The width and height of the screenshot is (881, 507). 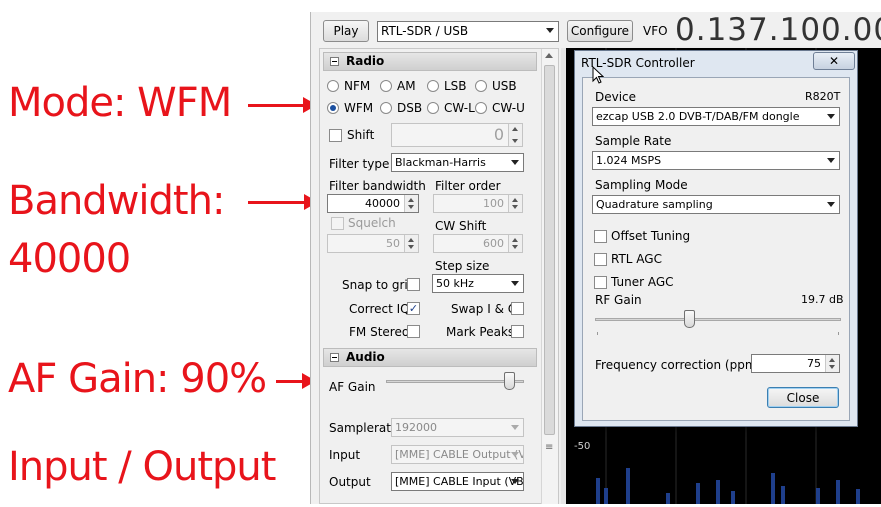 I want to click on output-device-select: [MME] CABLE Input (VB, so click(x=457, y=481).